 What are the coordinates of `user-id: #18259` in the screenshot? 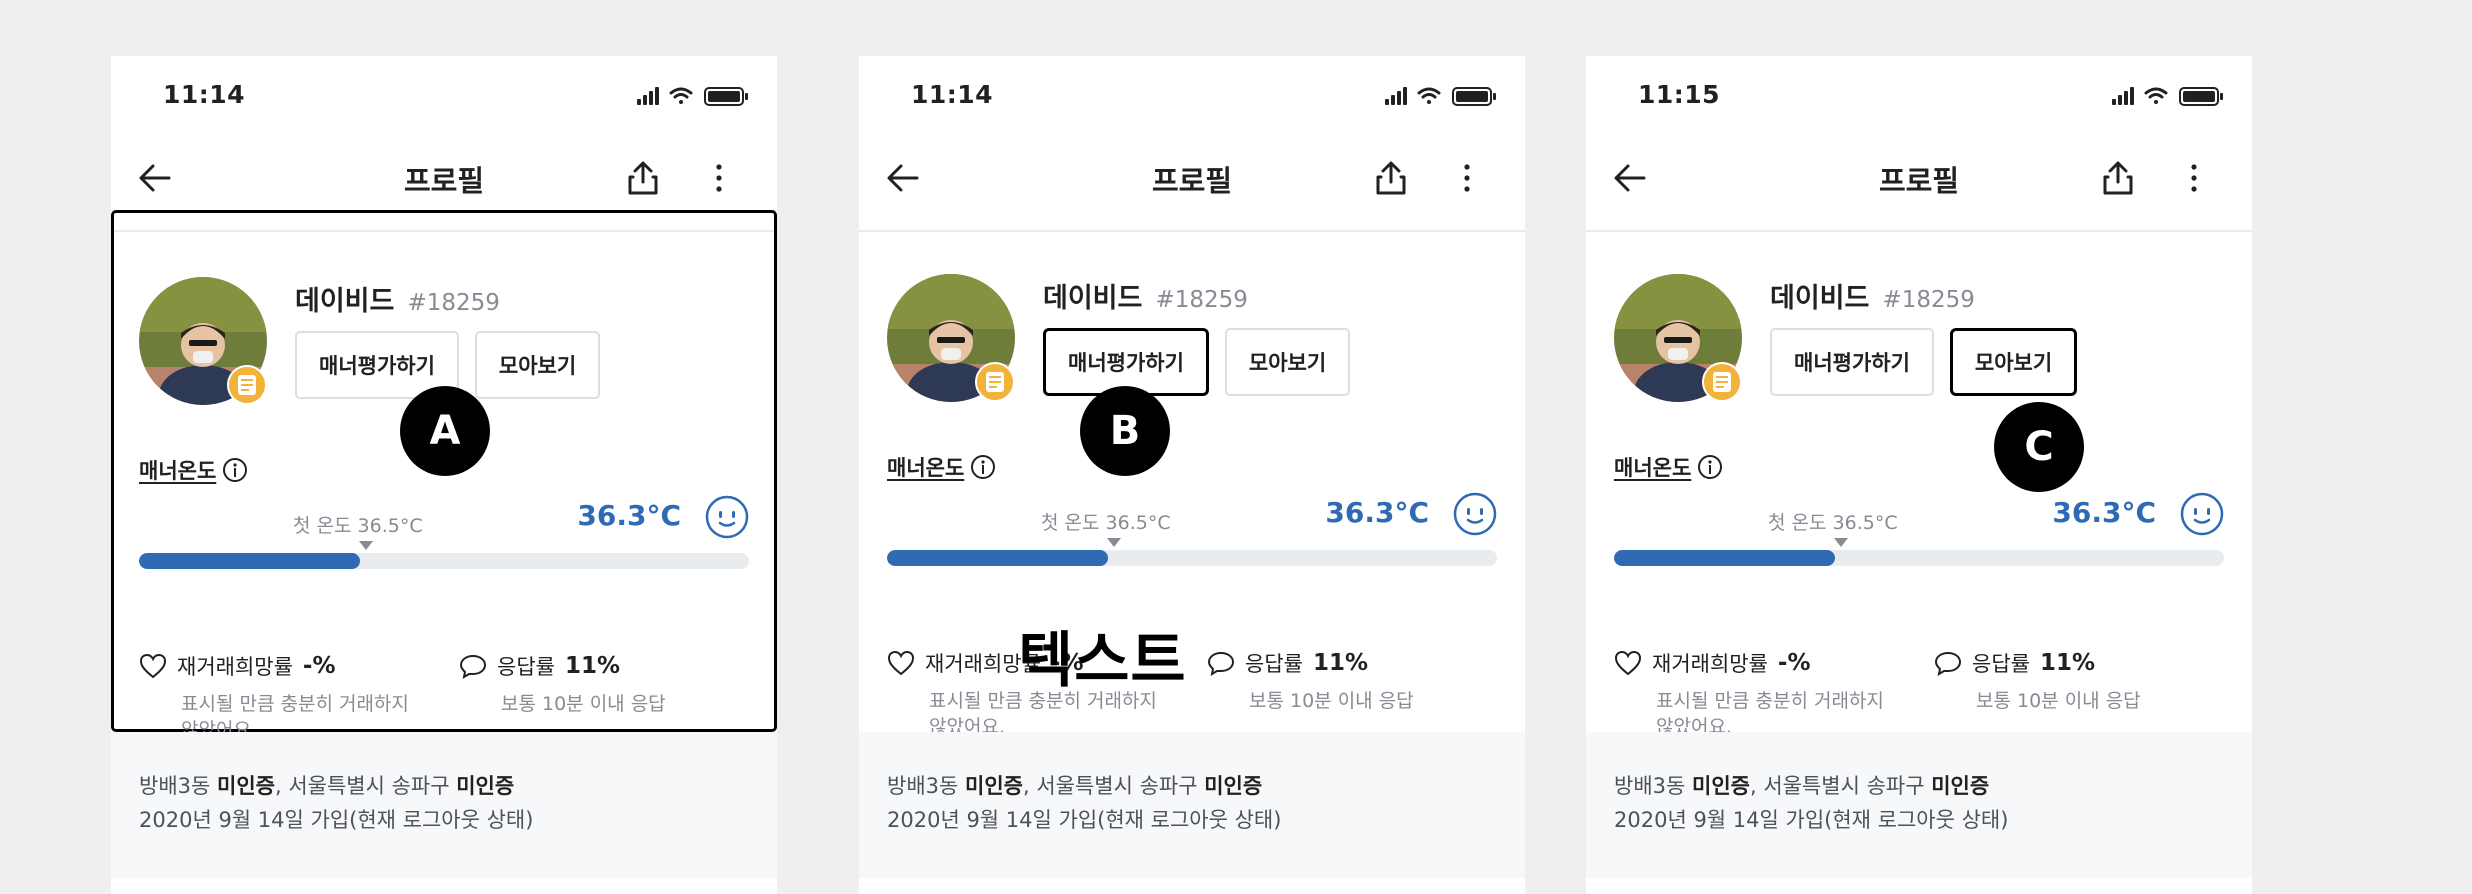 It's located at (1928, 300).